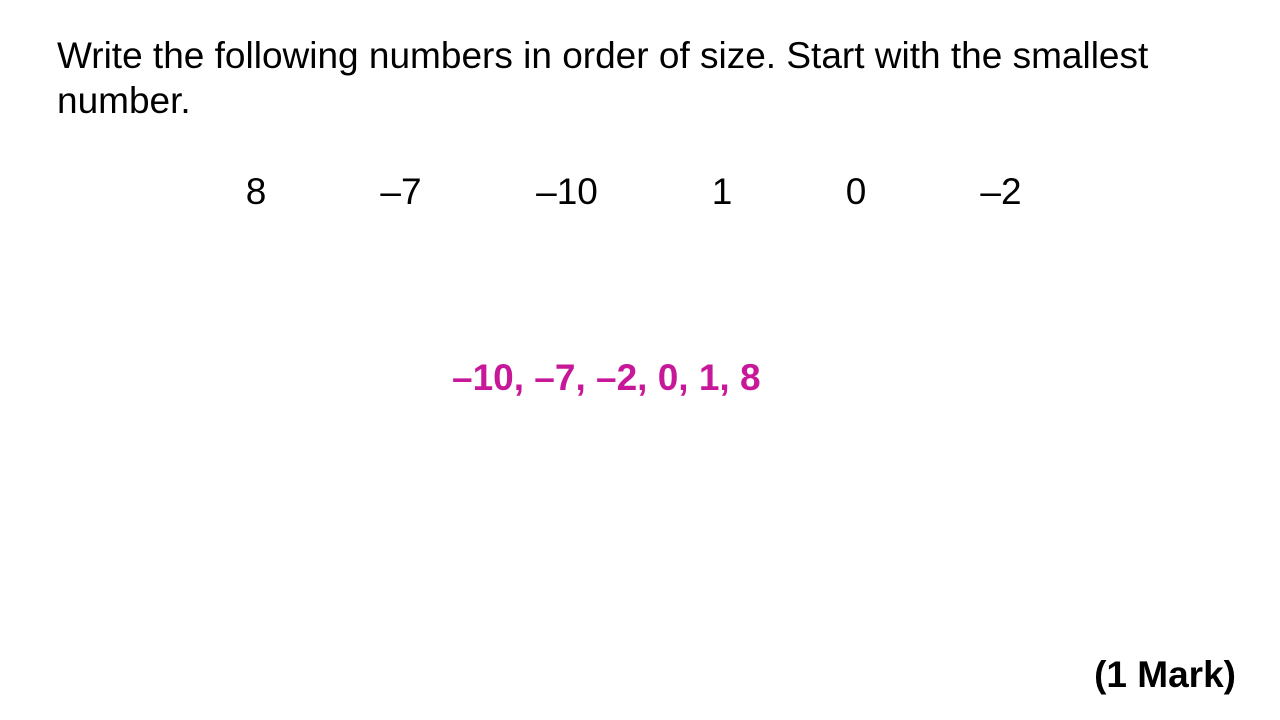  I want to click on number-item: 0, so click(856, 191).